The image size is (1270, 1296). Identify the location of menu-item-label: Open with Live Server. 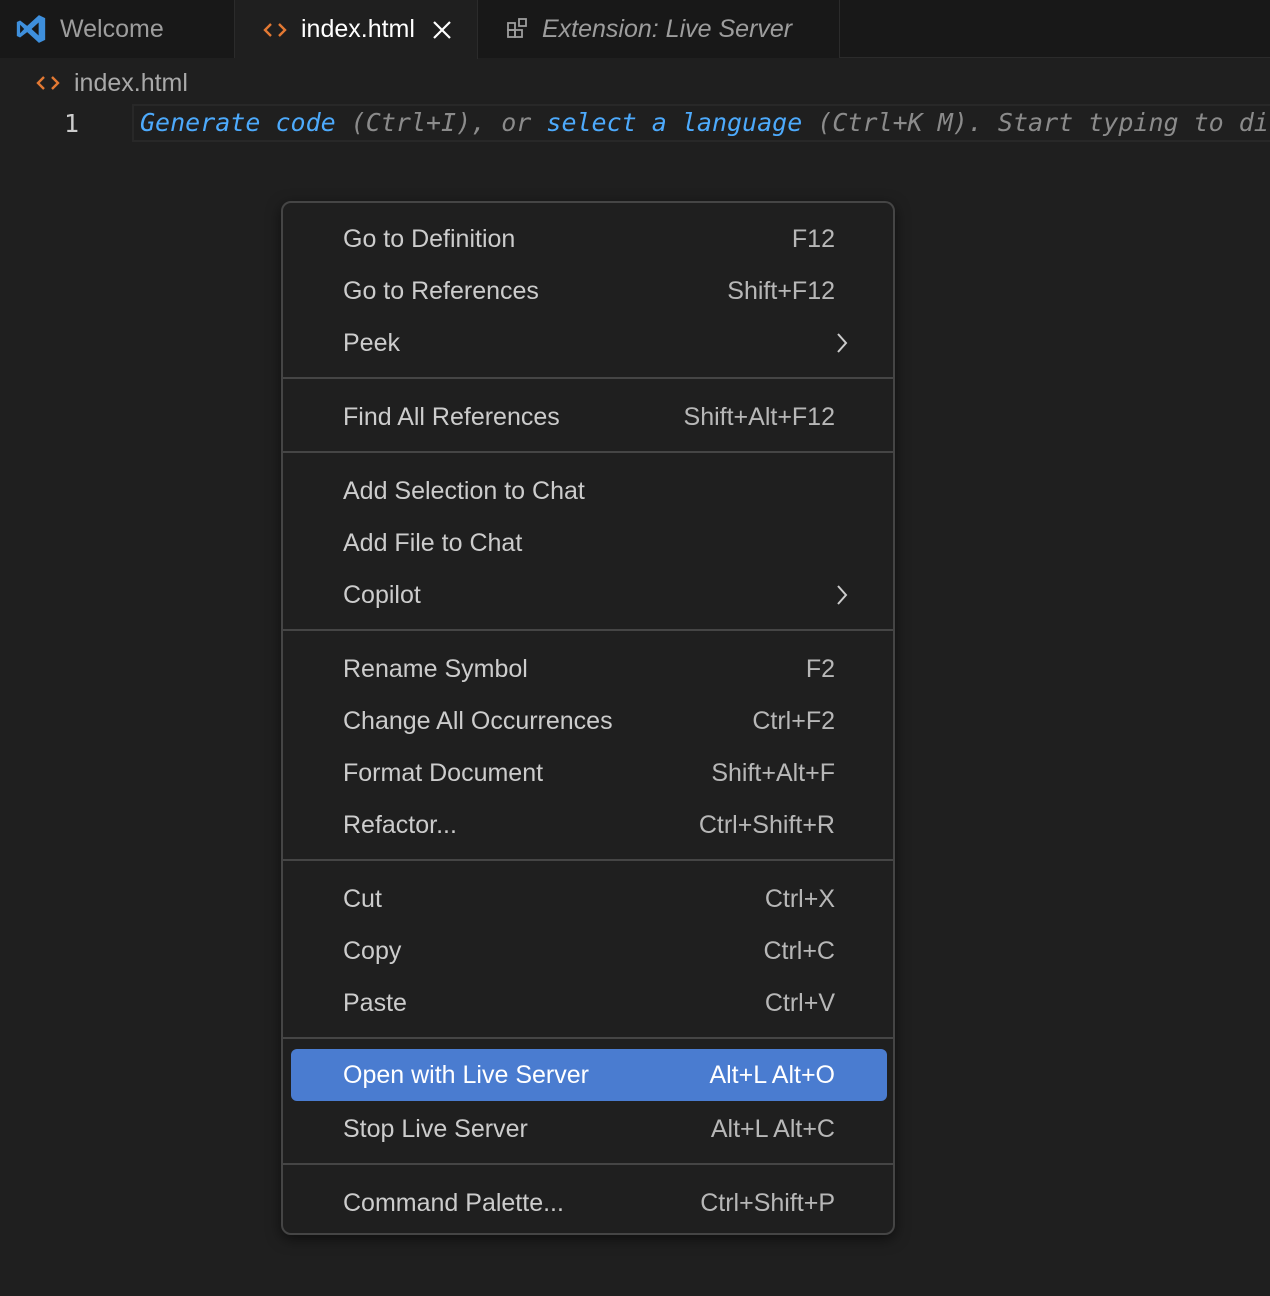
(466, 1075).